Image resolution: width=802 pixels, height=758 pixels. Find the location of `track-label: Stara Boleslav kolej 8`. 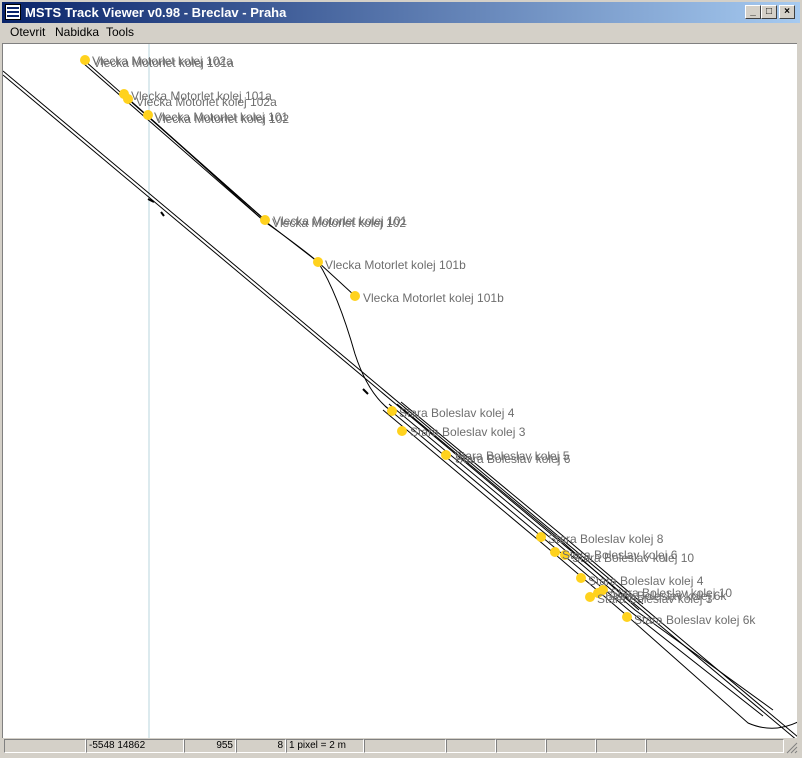

track-label: Stara Boleslav kolej 8 is located at coordinates (606, 539).